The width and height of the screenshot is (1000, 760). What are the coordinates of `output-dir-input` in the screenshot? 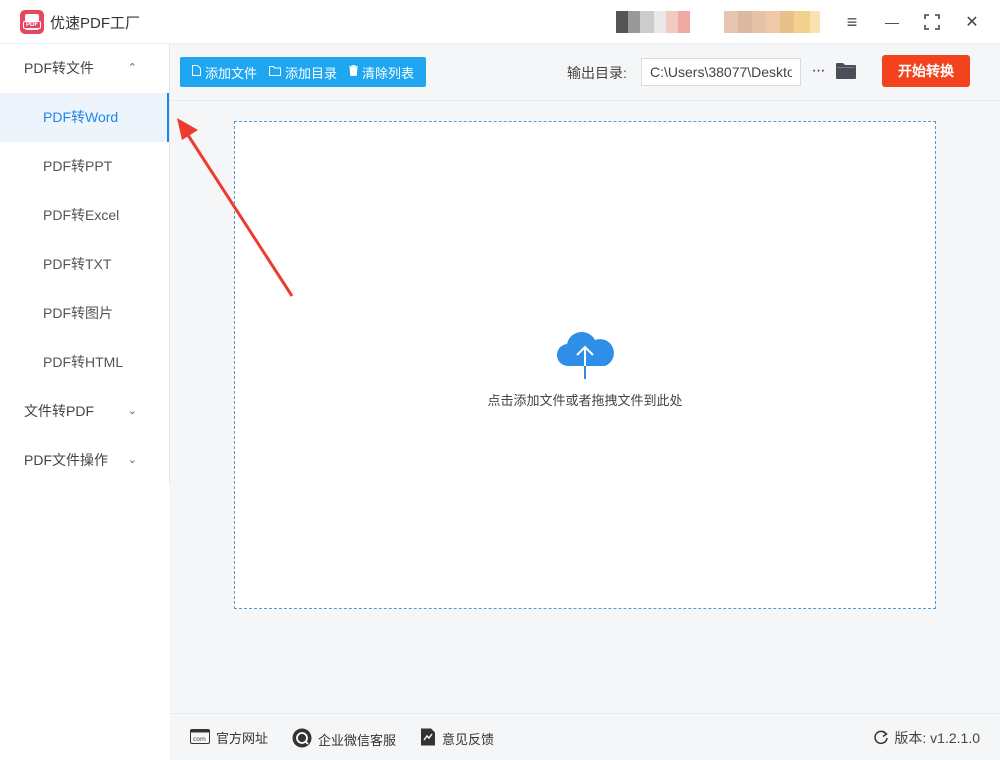 It's located at (721, 72).